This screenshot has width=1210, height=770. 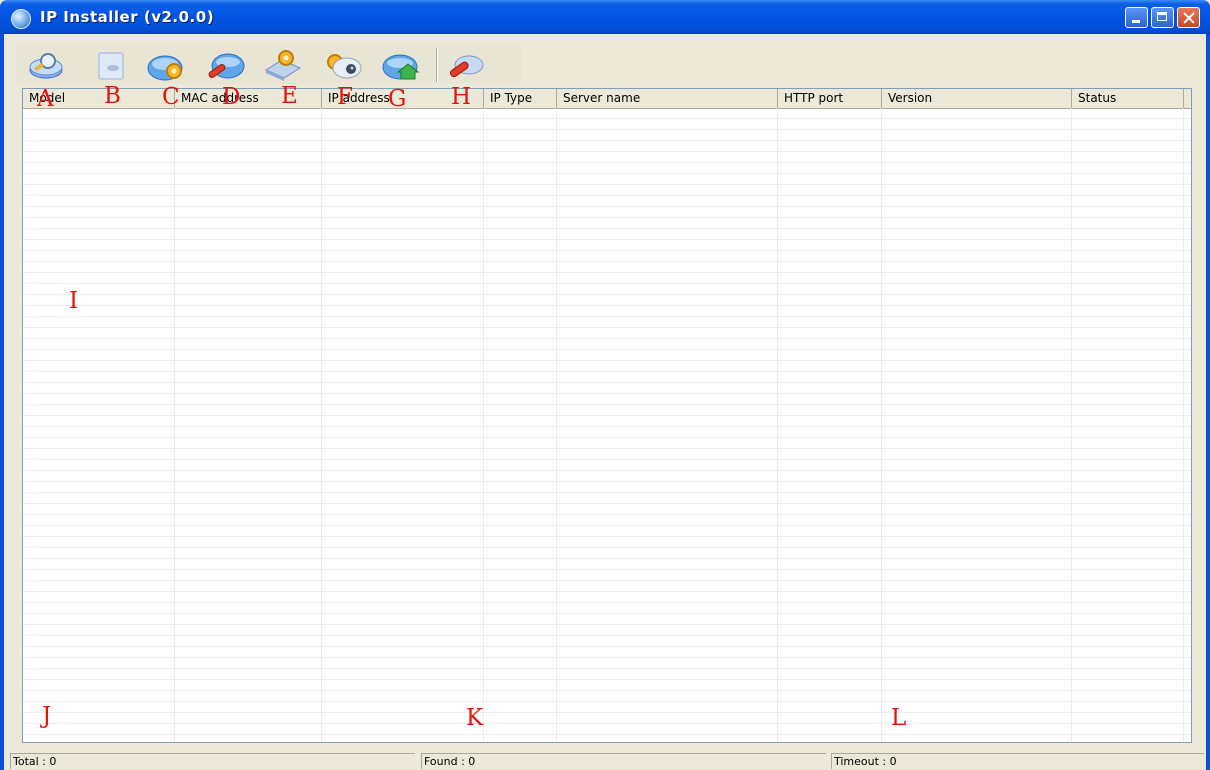 I want to click on column-ip-type: IP Type, so click(x=520, y=98).